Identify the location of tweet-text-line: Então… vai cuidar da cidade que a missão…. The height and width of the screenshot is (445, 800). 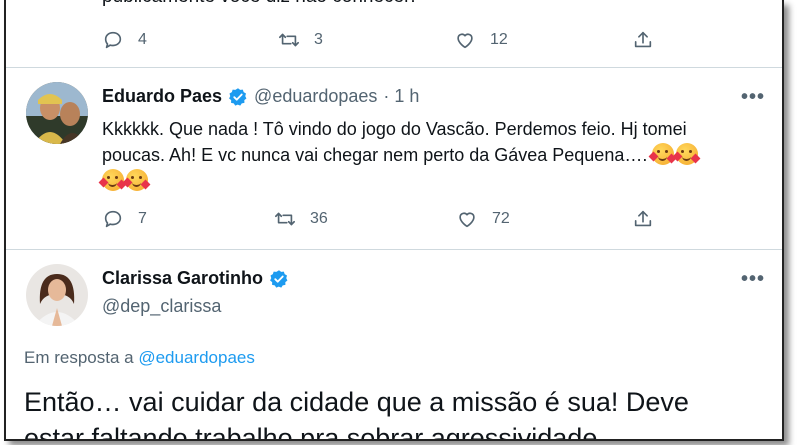
(356, 402).